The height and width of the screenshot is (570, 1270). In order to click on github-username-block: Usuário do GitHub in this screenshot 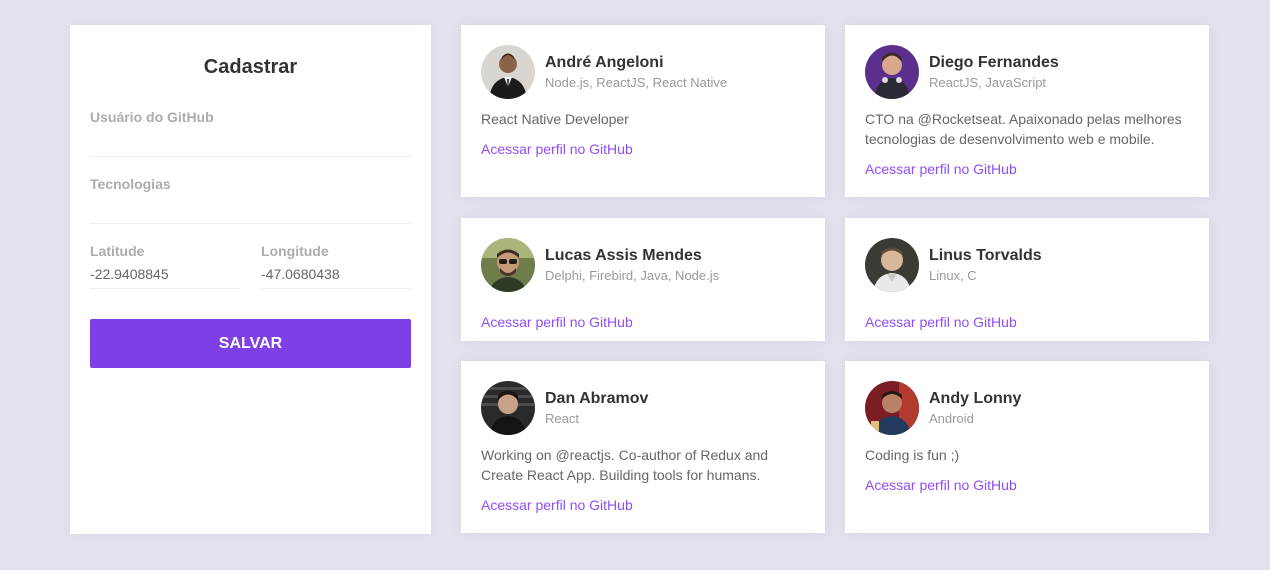, I will do `click(250, 133)`.